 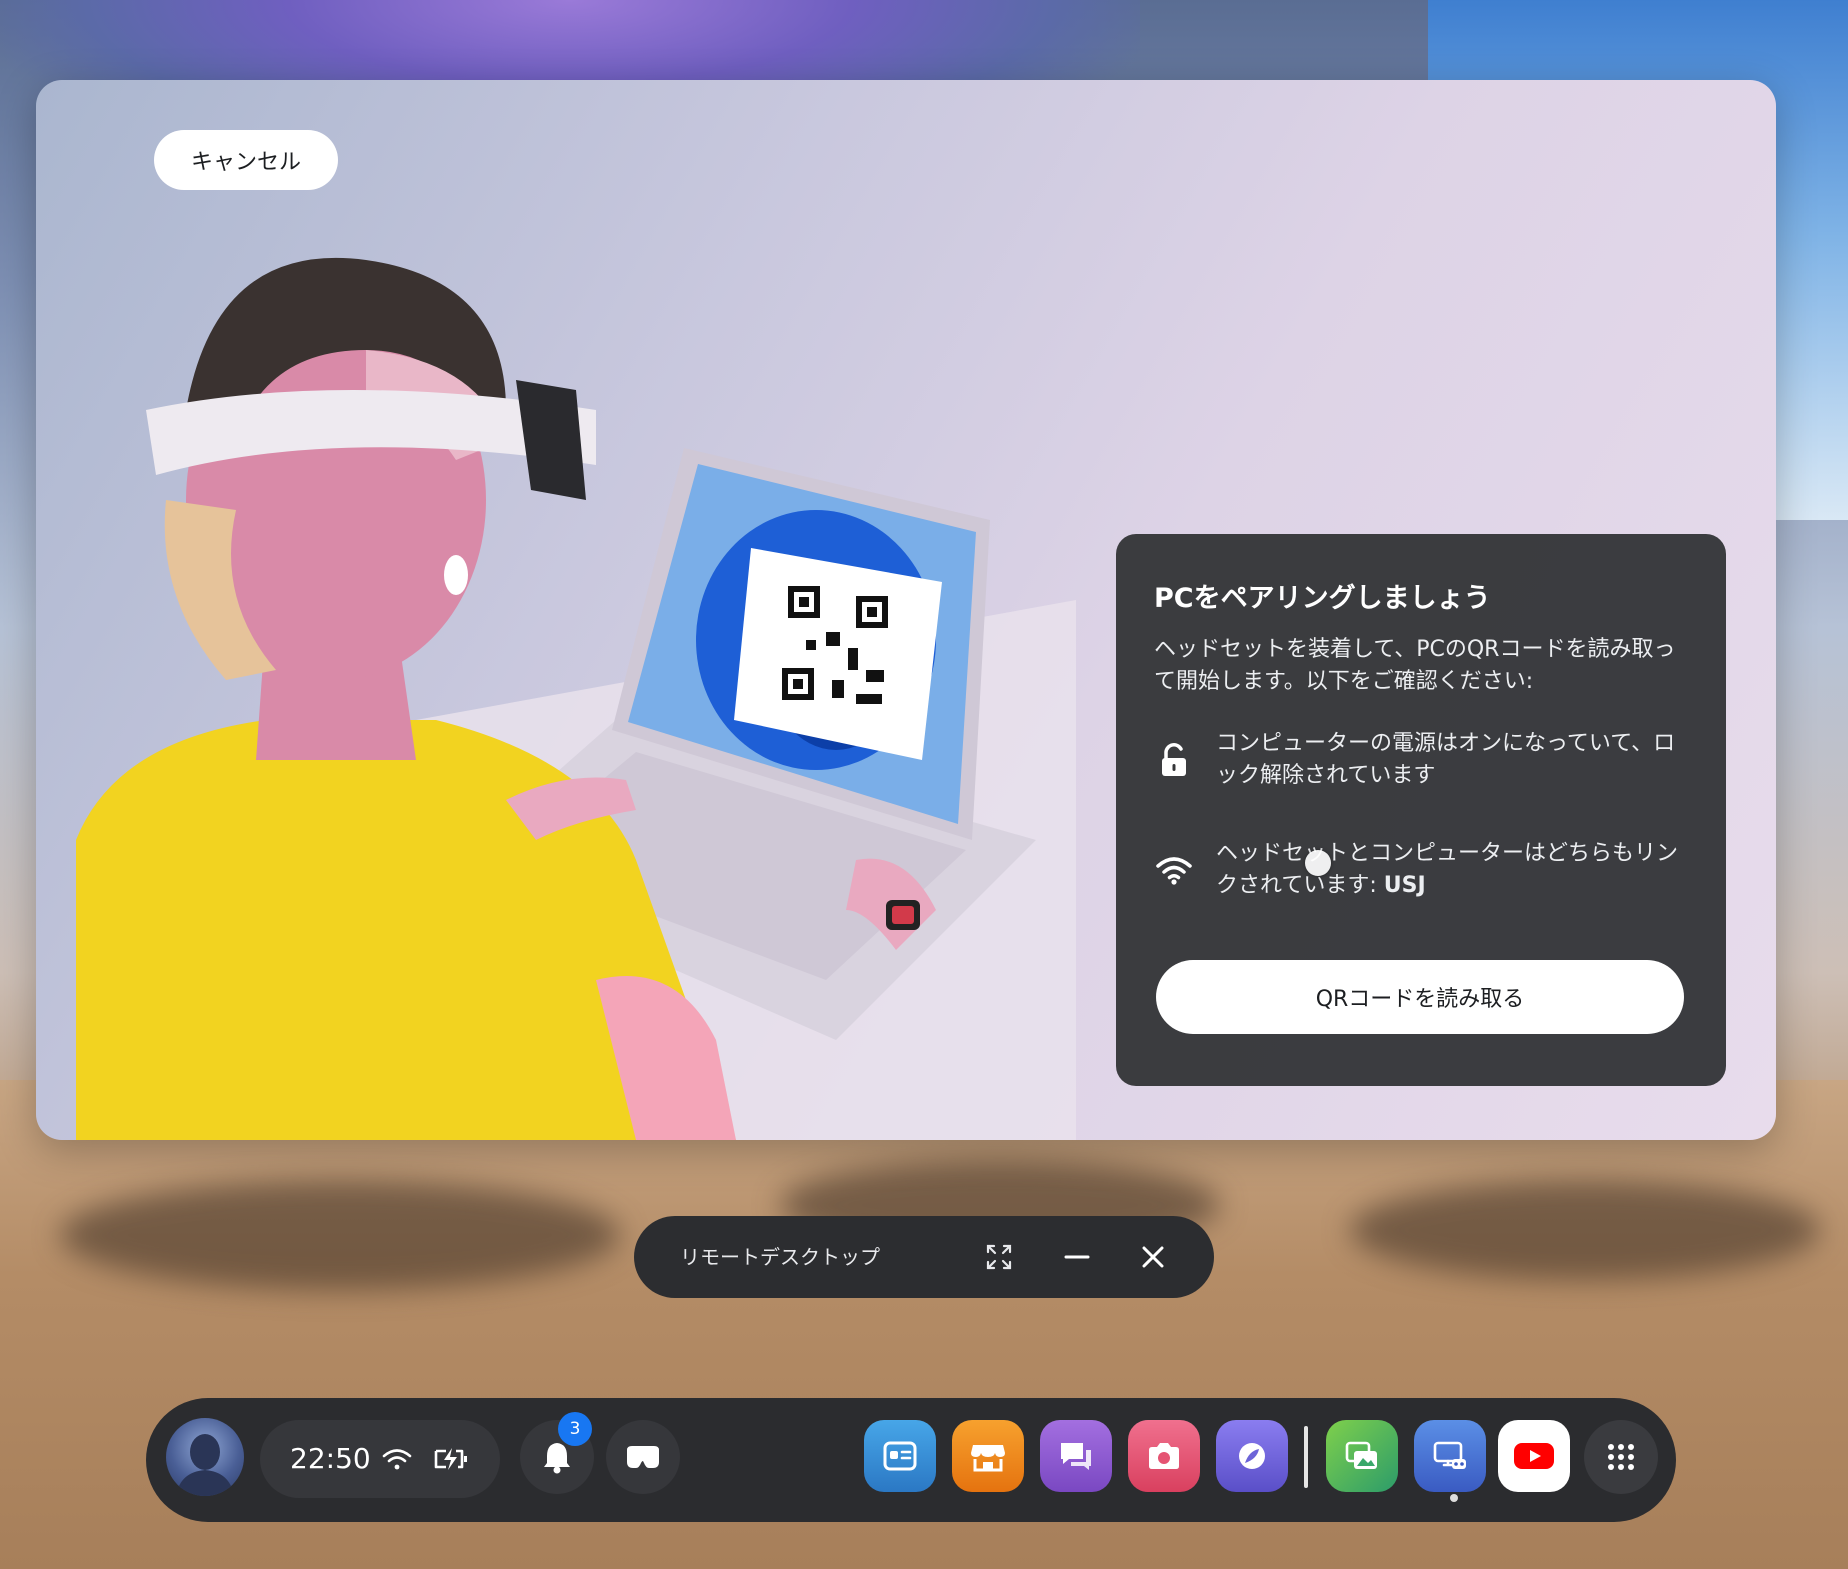 I want to click on floor-shadow-left, so click(x=340, y=1235).